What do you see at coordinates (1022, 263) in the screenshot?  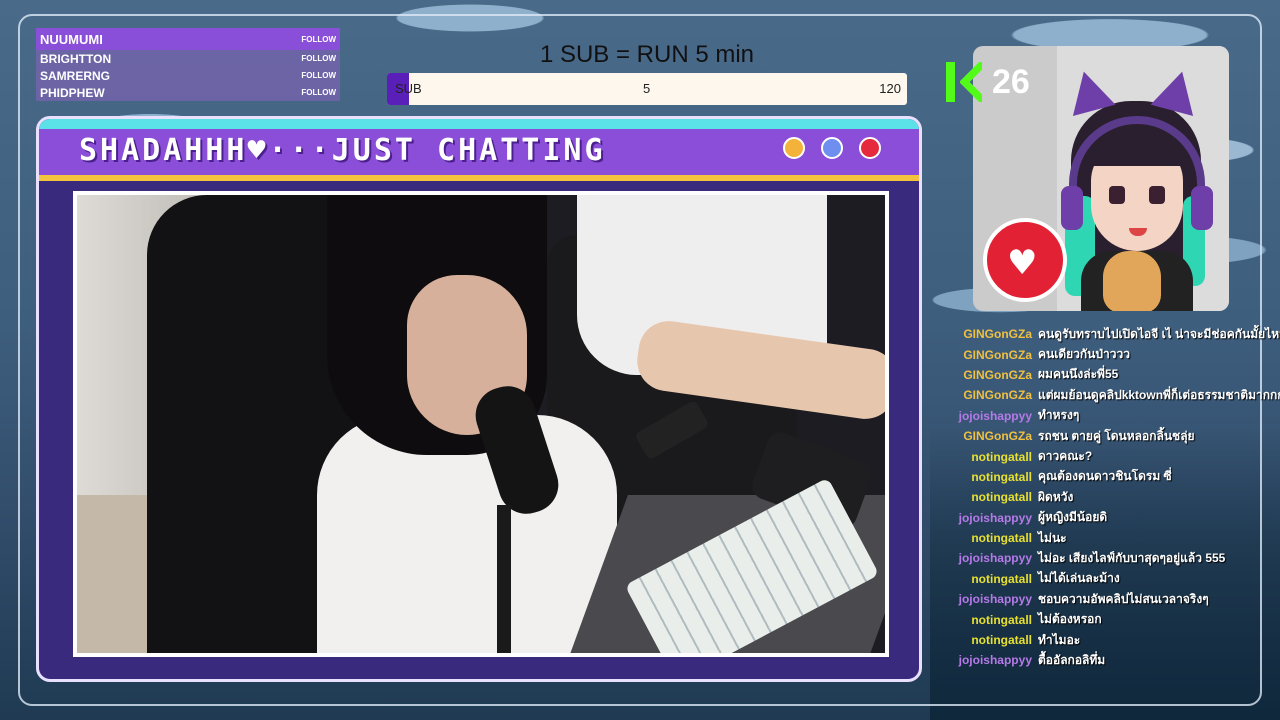 I see `heart-icon: ♥` at bounding box center [1022, 263].